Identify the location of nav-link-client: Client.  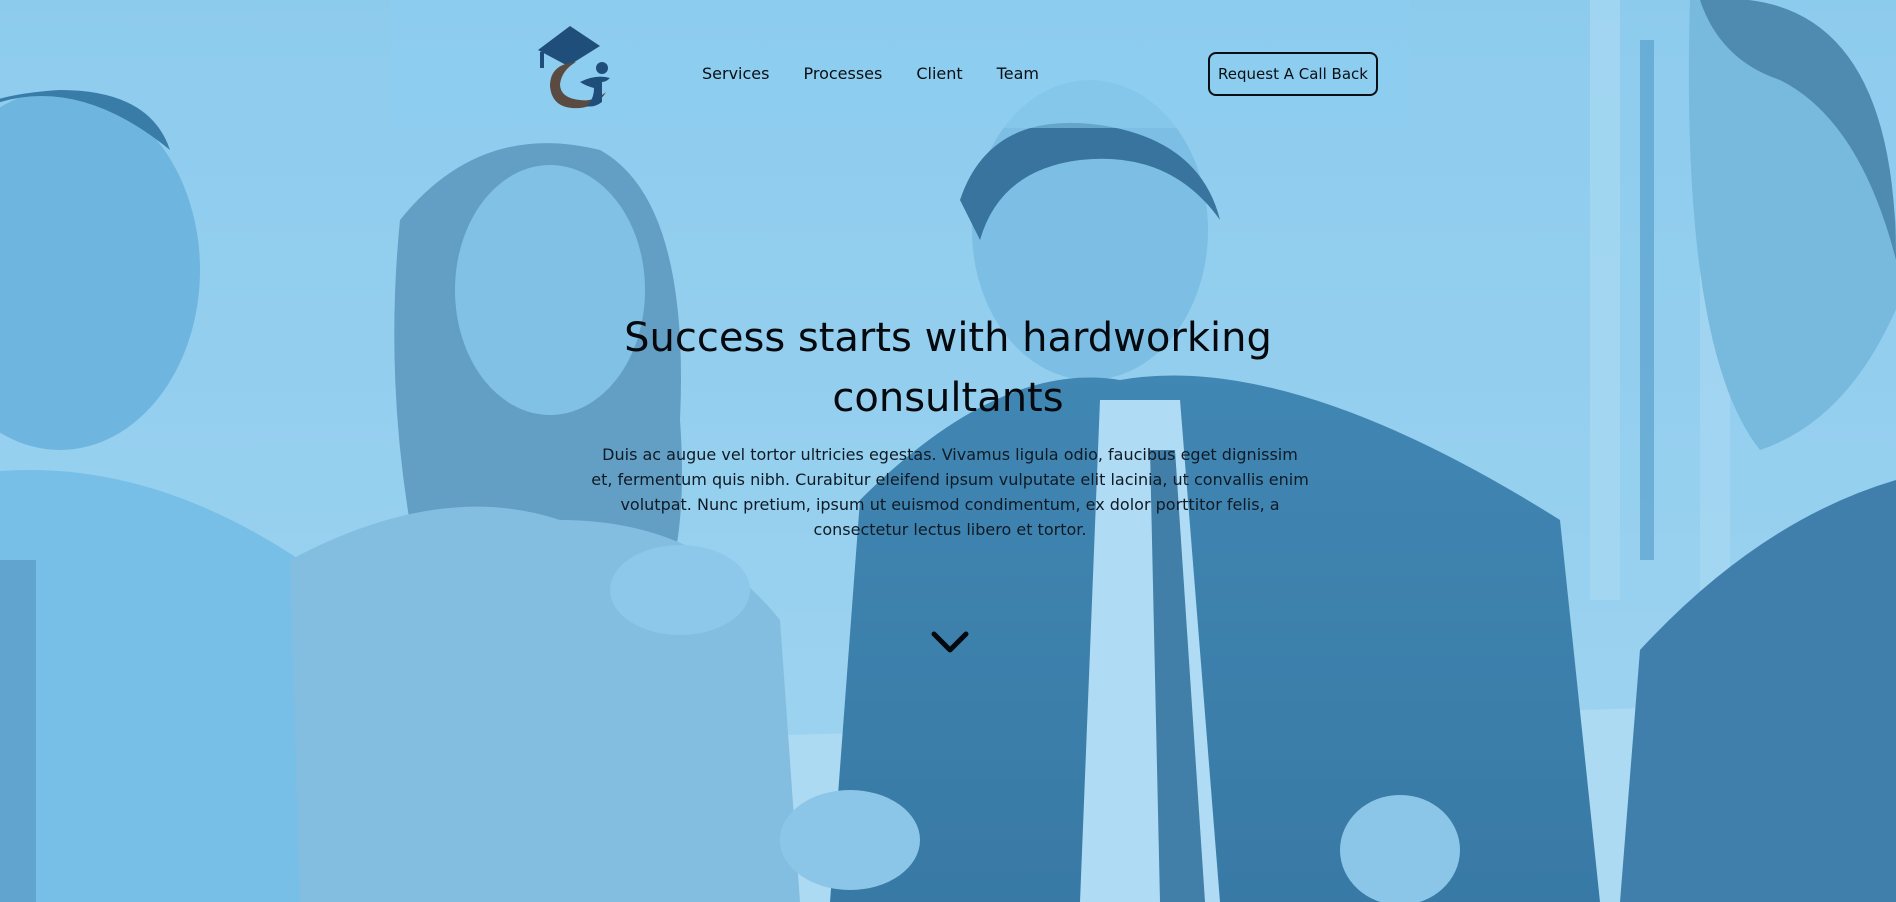
(939, 74).